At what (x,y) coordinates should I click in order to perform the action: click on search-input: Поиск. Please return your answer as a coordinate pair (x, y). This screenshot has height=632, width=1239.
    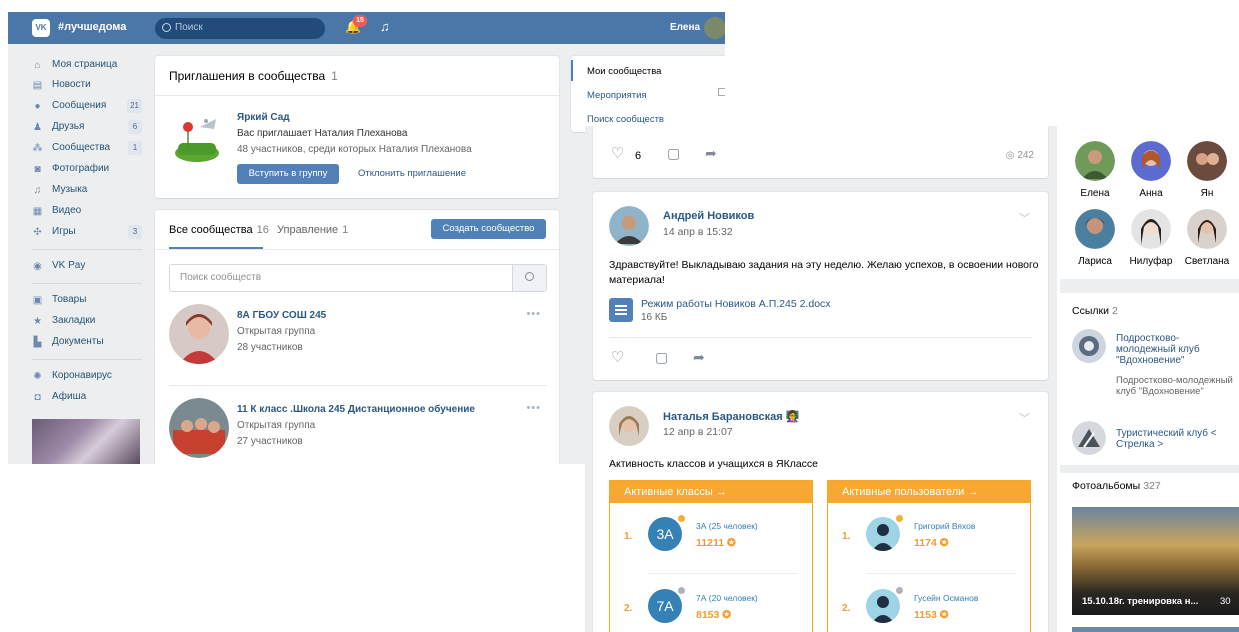
    Looking at the image, I should click on (240, 28).